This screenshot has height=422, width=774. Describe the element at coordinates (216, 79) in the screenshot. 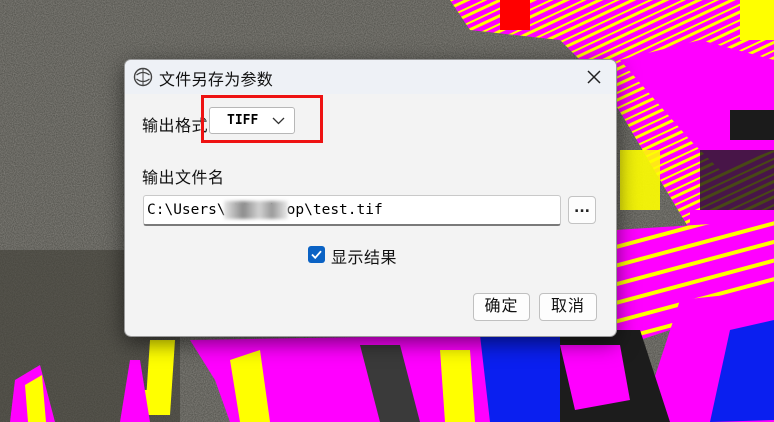

I see `dialog-title: 文件另存为参数` at that location.